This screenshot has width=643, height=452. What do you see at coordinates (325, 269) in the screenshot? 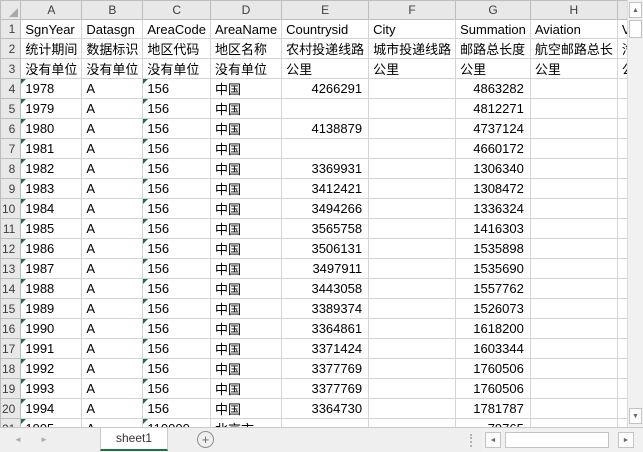
I see `cell-E13: 3497911` at bounding box center [325, 269].